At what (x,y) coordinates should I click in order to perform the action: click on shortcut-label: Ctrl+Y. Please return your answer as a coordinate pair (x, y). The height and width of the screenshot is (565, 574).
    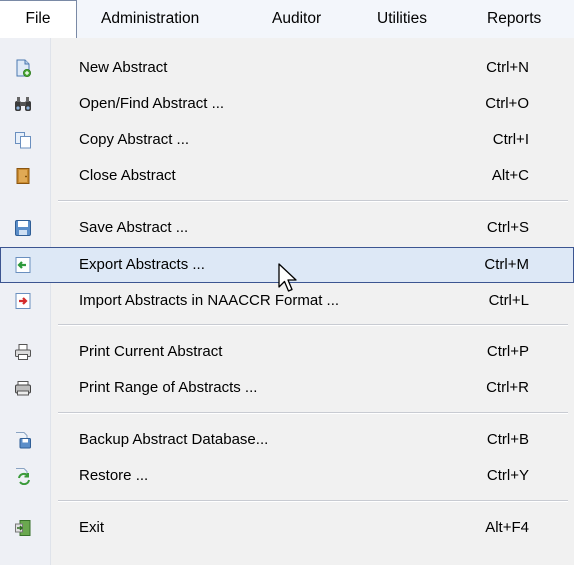
    Looking at the image, I should click on (507, 475).